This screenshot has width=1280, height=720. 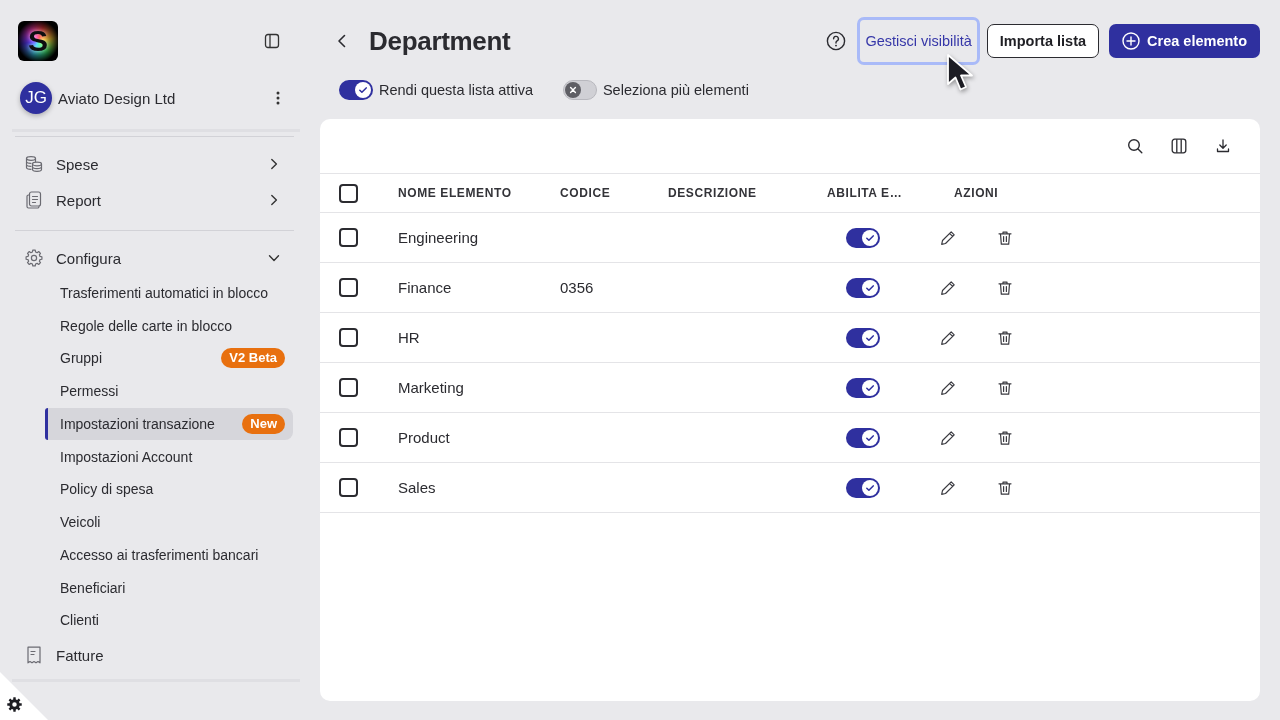 I want to click on table-cell: Finance, so click(x=425, y=287).